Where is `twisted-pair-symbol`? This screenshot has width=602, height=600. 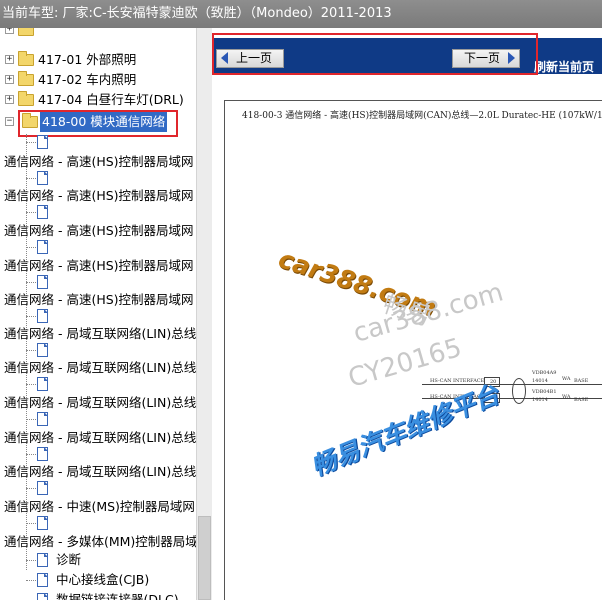
twisted-pair-symbol is located at coordinates (519, 391).